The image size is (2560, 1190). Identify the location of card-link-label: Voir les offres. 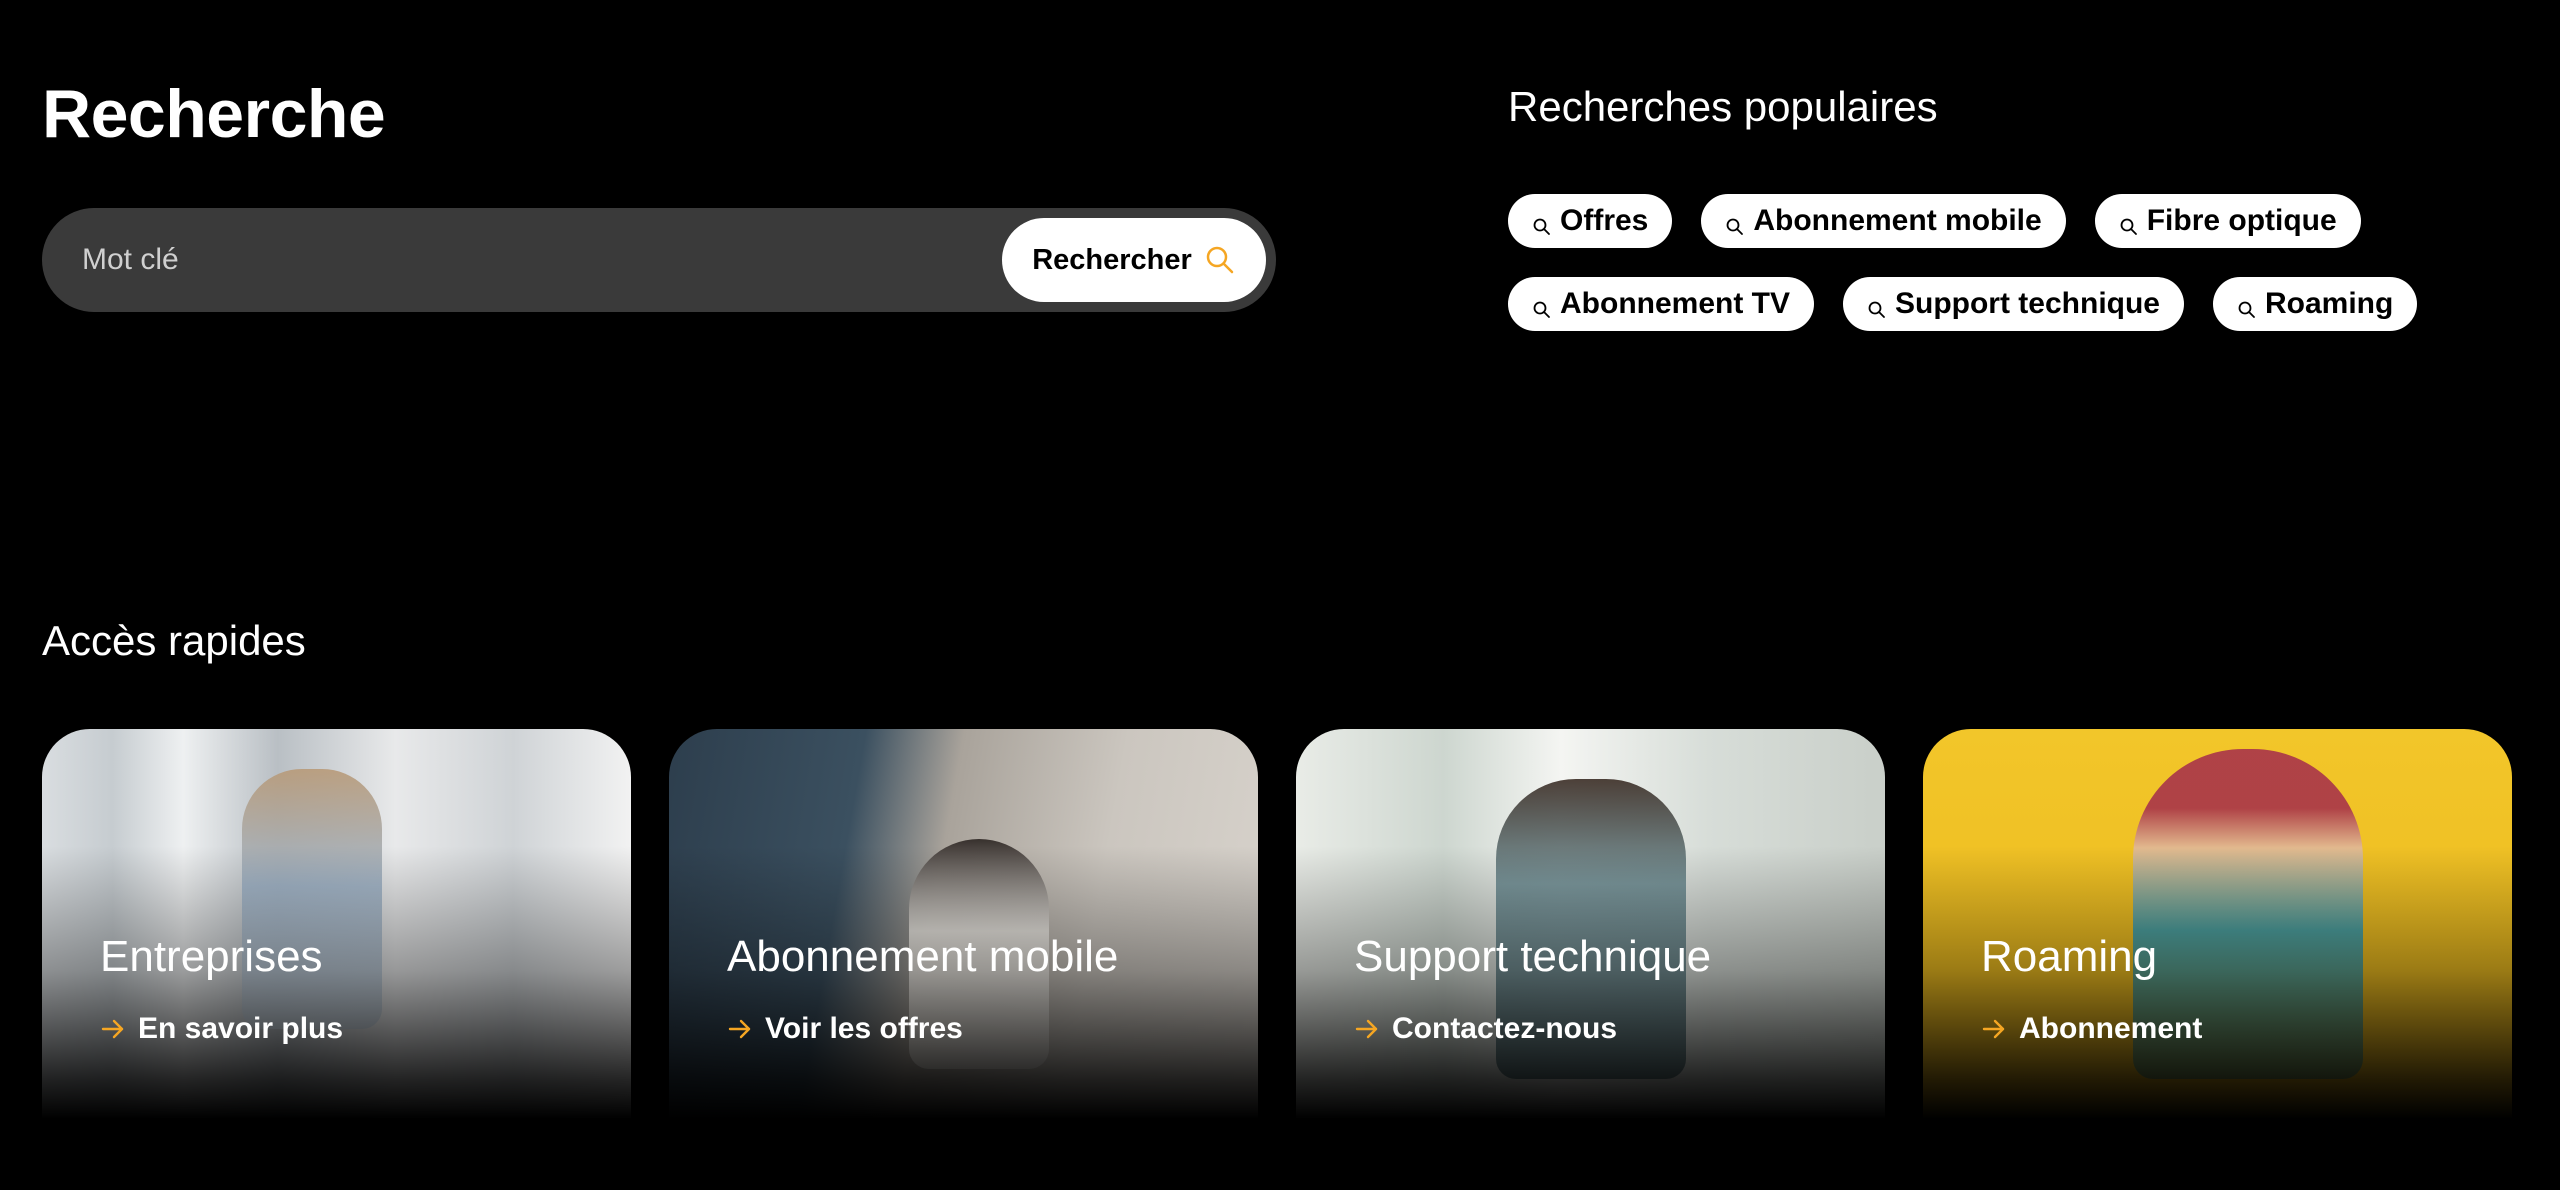
(864, 1028).